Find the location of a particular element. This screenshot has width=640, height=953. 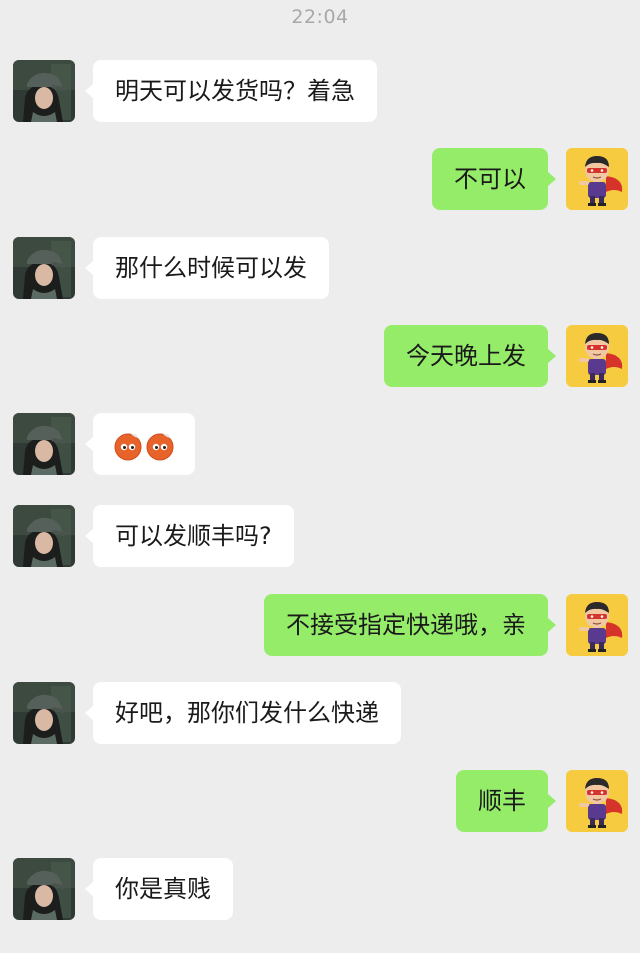

message-row: 不接受指定快递哦，亲 is located at coordinates (320, 626).